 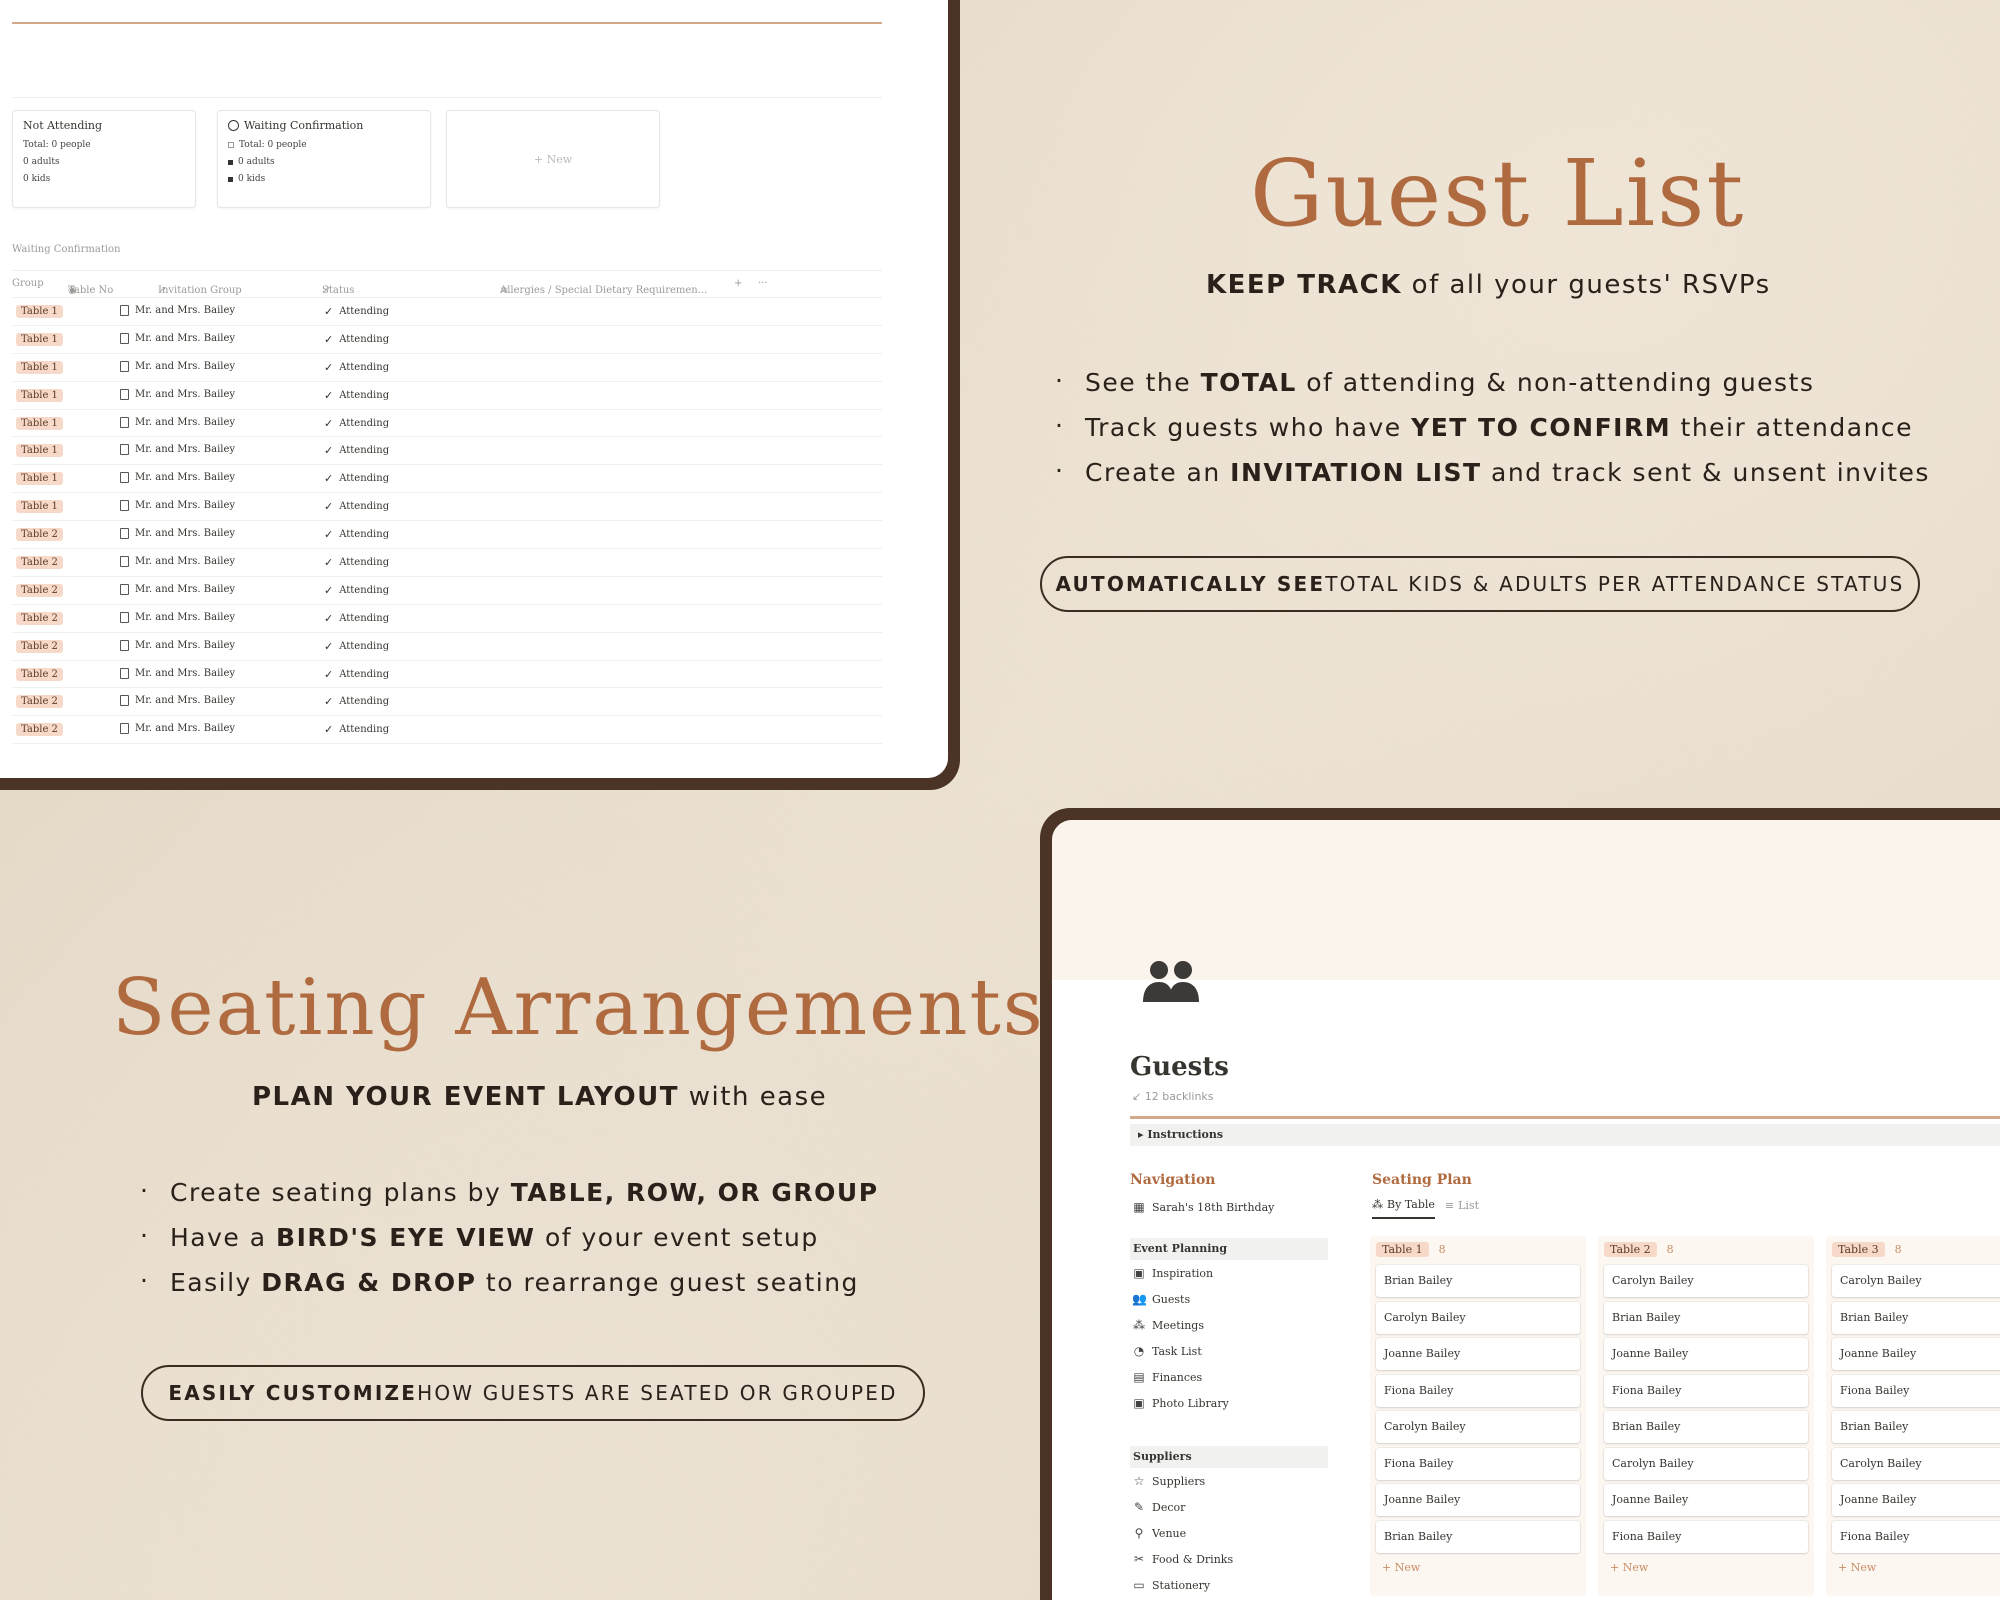 I want to click on nav-item-guests: 👥 Guests, so click(x=1161, y=1299).